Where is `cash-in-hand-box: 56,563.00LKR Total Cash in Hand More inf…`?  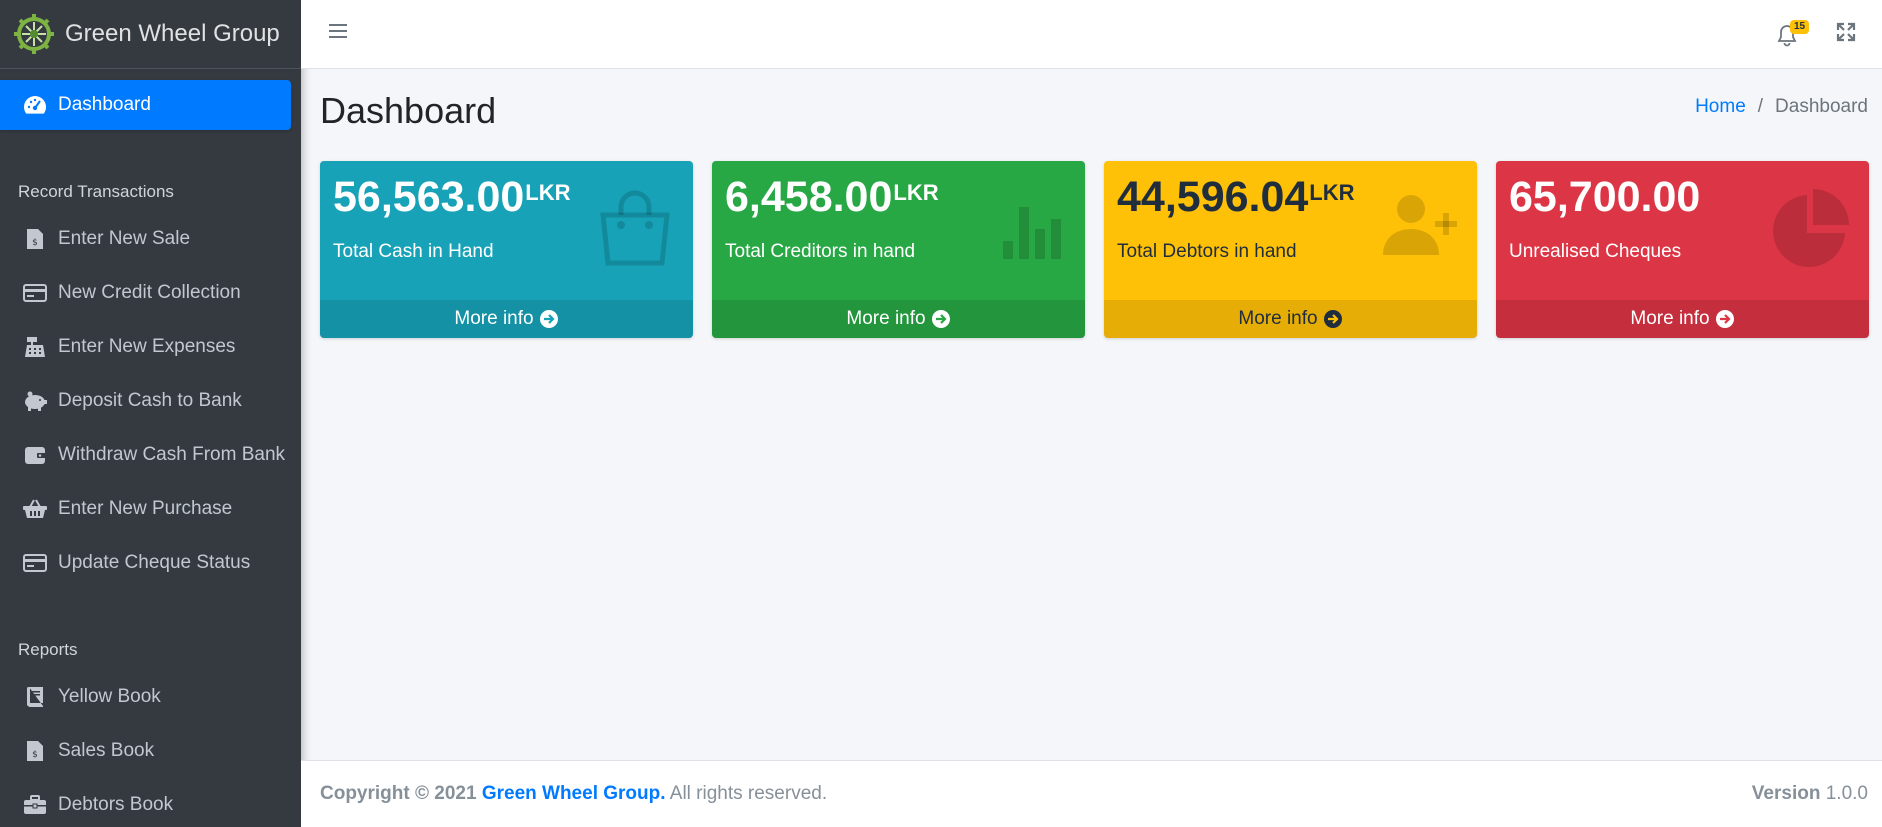
cash-in-hand-box: 56,563.00LKR Total Cash in Hand More inf… is located at coordinates (506, 249).